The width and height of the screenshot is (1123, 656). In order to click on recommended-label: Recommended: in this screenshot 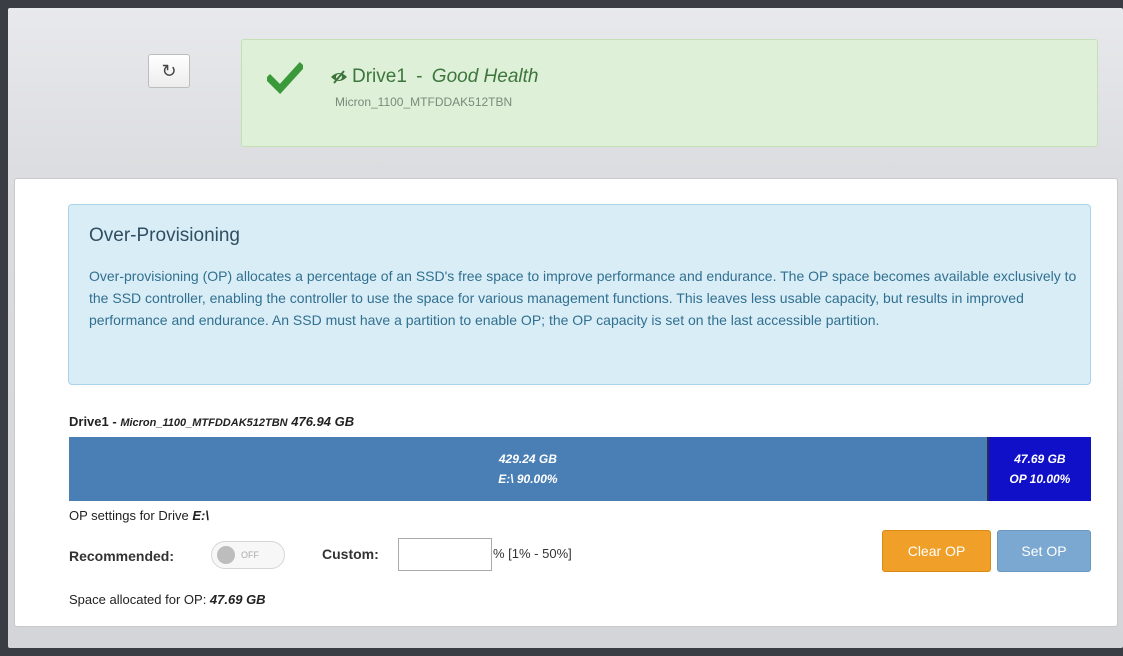, I will do `click(122, 556)`.